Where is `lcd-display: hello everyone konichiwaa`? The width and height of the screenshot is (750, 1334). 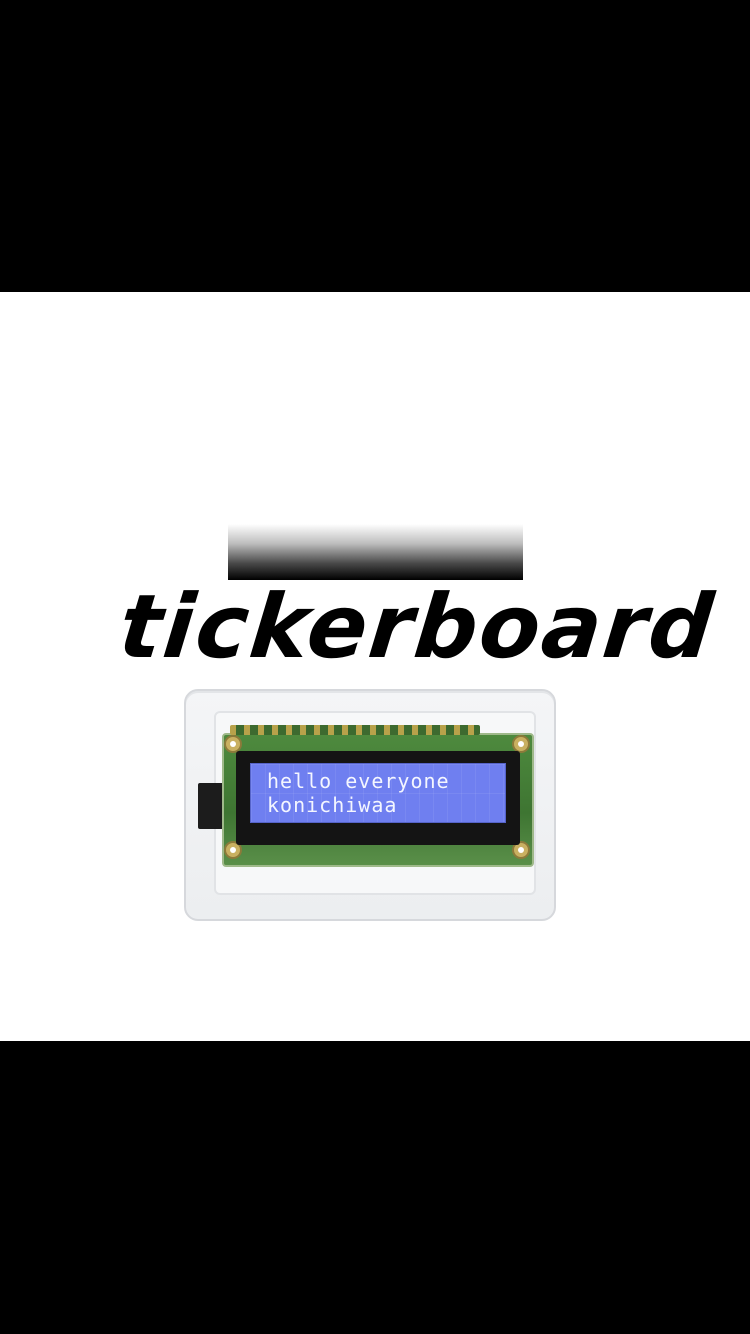
lcd-display: hello everyone konichiwaa is located at coordinates (378, 793).